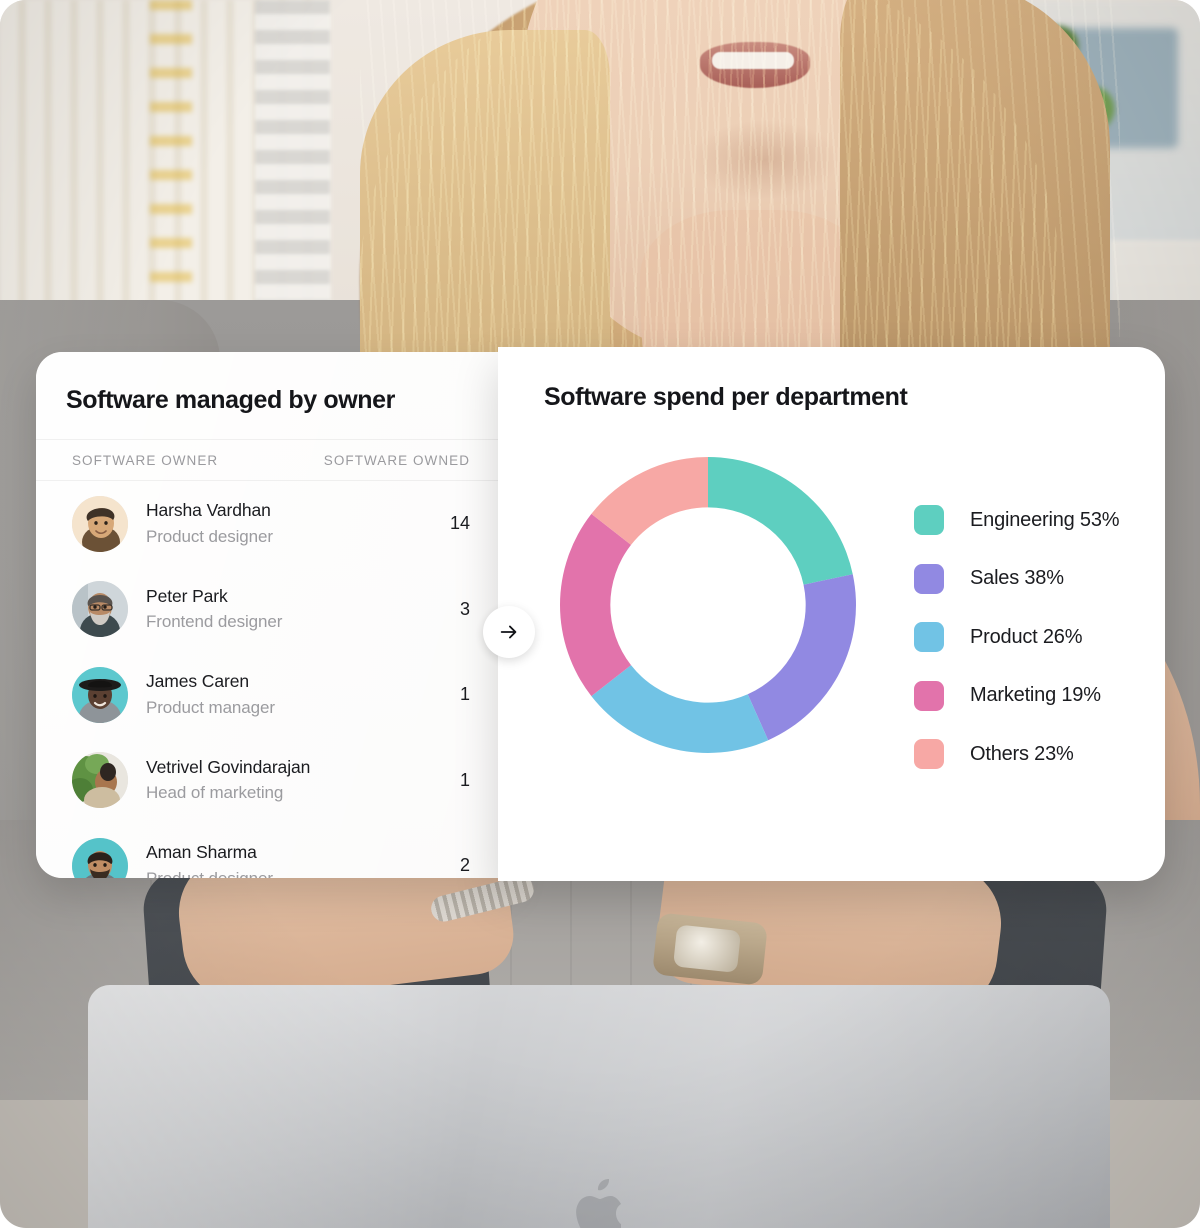 The height and width of the screenshot is (1228, 1200). I want to click on table-row: Harsha Vardhan Product designer 14, so click(273, 524).